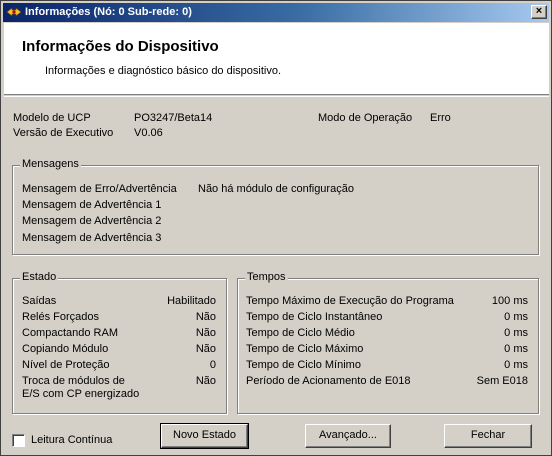  What do you see at coordinates (120, 46) in the screenshot?
I see `page-title: Informações do Dispositivo` at bounding box center [120, 46].